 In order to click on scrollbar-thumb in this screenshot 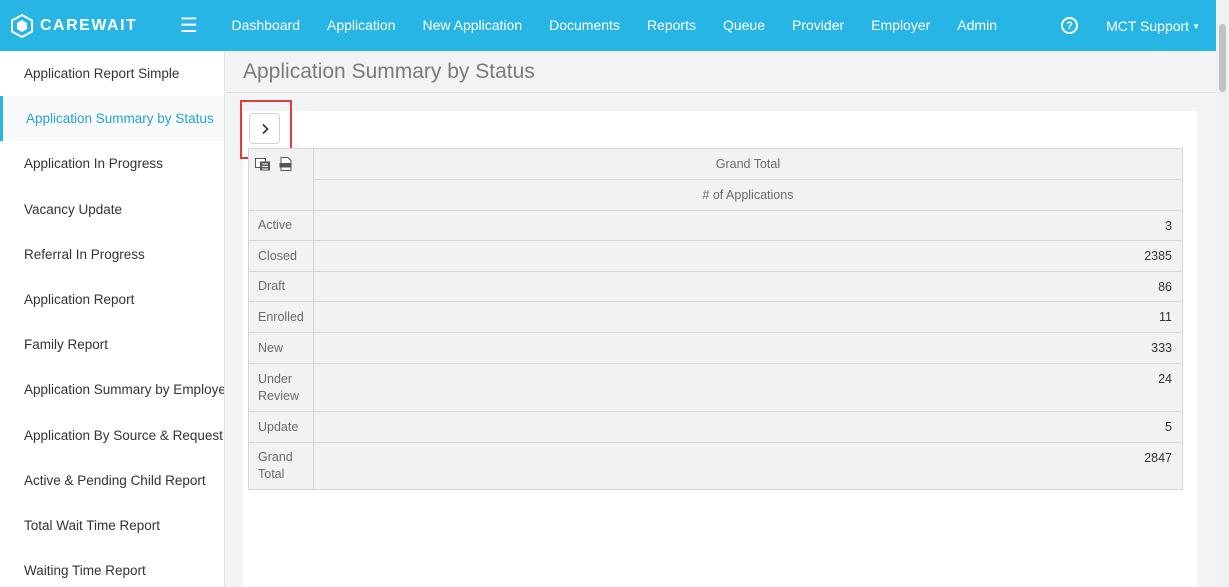, I will do `click(1222, 58)`.